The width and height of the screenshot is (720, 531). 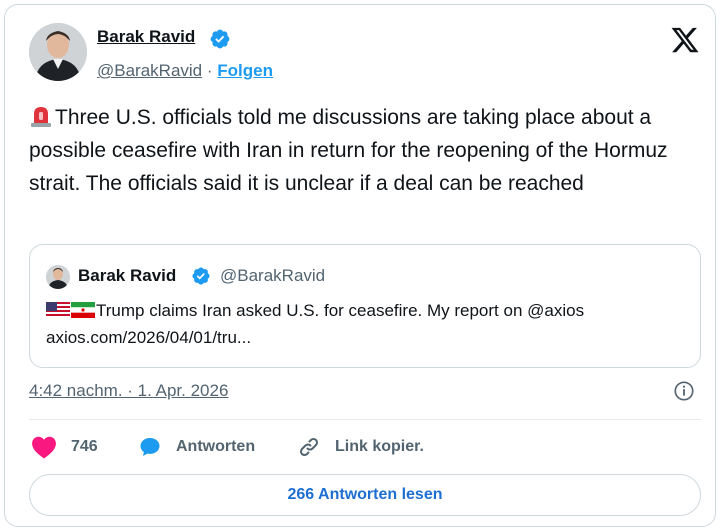 I want to click on reply-button: Antworten, so click(x=196, y=447).